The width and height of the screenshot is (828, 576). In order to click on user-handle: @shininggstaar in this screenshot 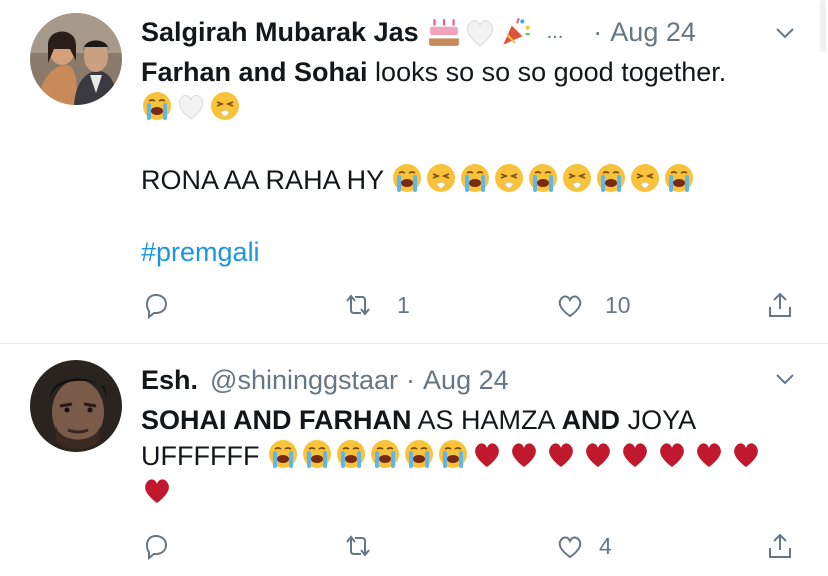, I will do `click(304, 380)`.